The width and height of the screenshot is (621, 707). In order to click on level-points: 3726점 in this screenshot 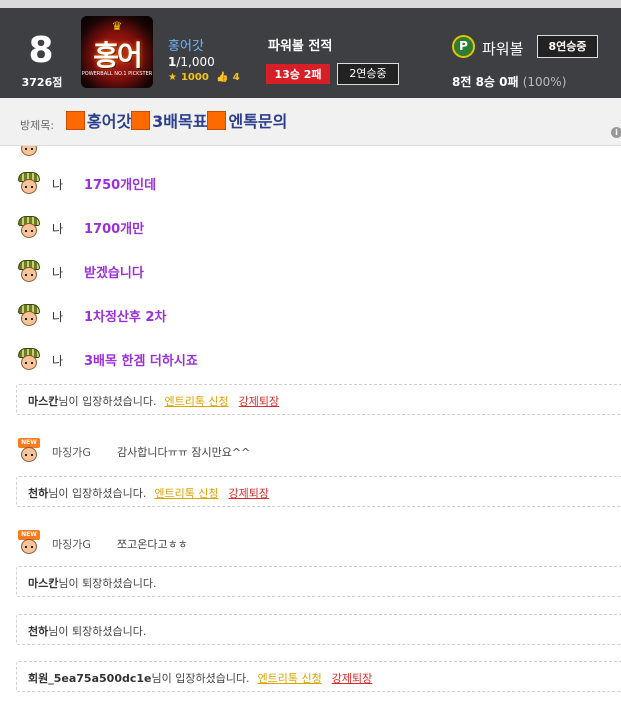, I will do `click(42, 82)`.